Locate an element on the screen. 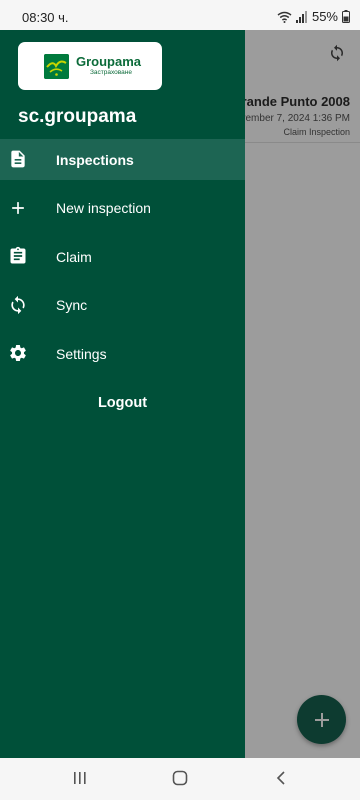 This screenshot has width=360, height=800. home-icon is located at coordinates (180, 778).